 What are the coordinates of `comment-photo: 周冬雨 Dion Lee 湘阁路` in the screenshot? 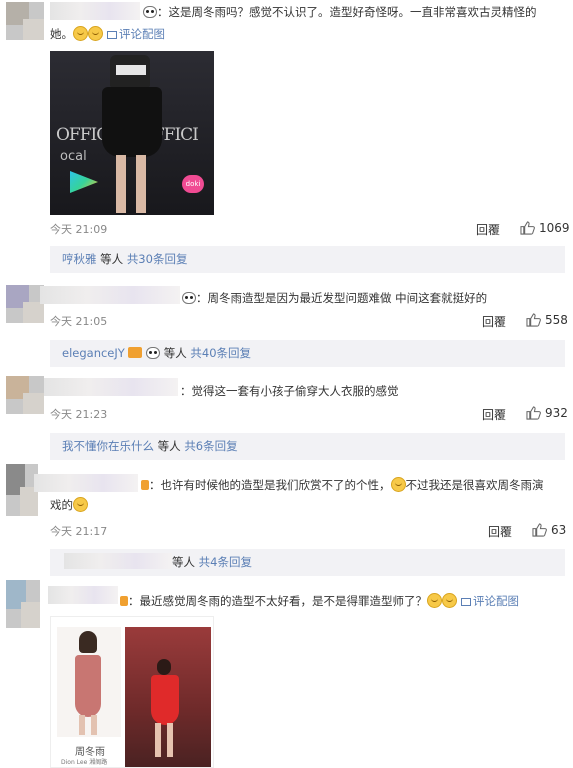 It's located at (132, 692).